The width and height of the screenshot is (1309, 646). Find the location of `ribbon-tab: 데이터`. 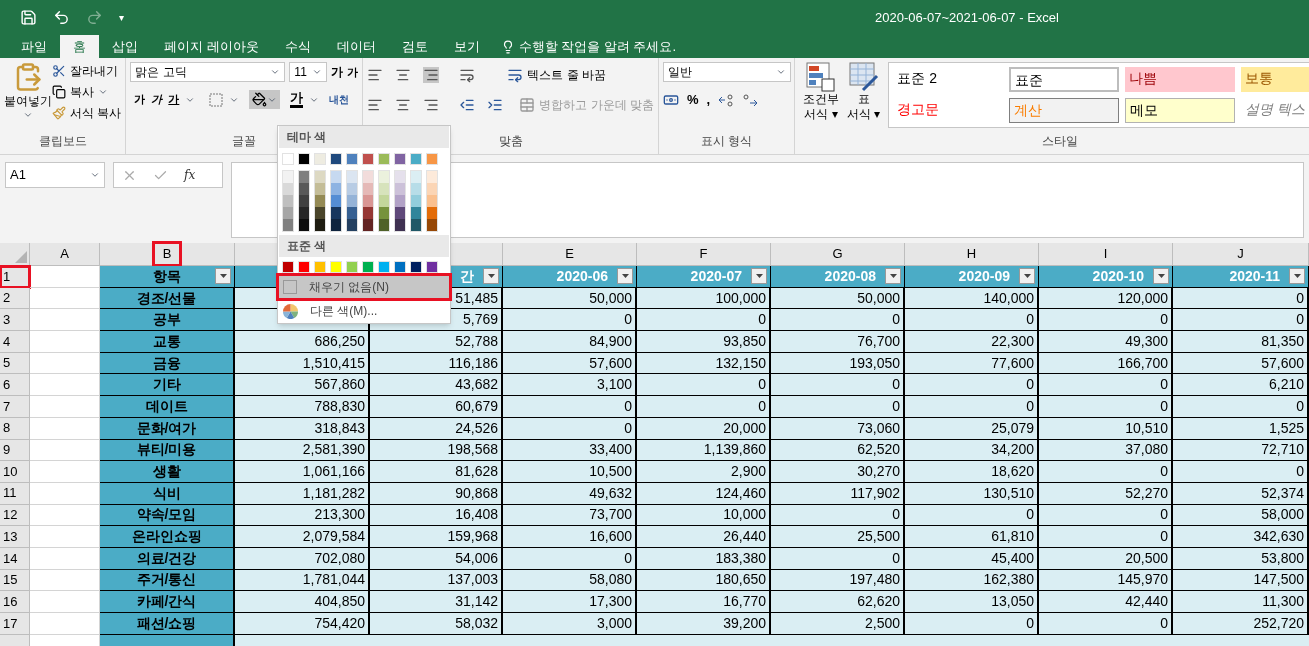

ribbon-tab: 데이터 is located at coordinates (356, 46).